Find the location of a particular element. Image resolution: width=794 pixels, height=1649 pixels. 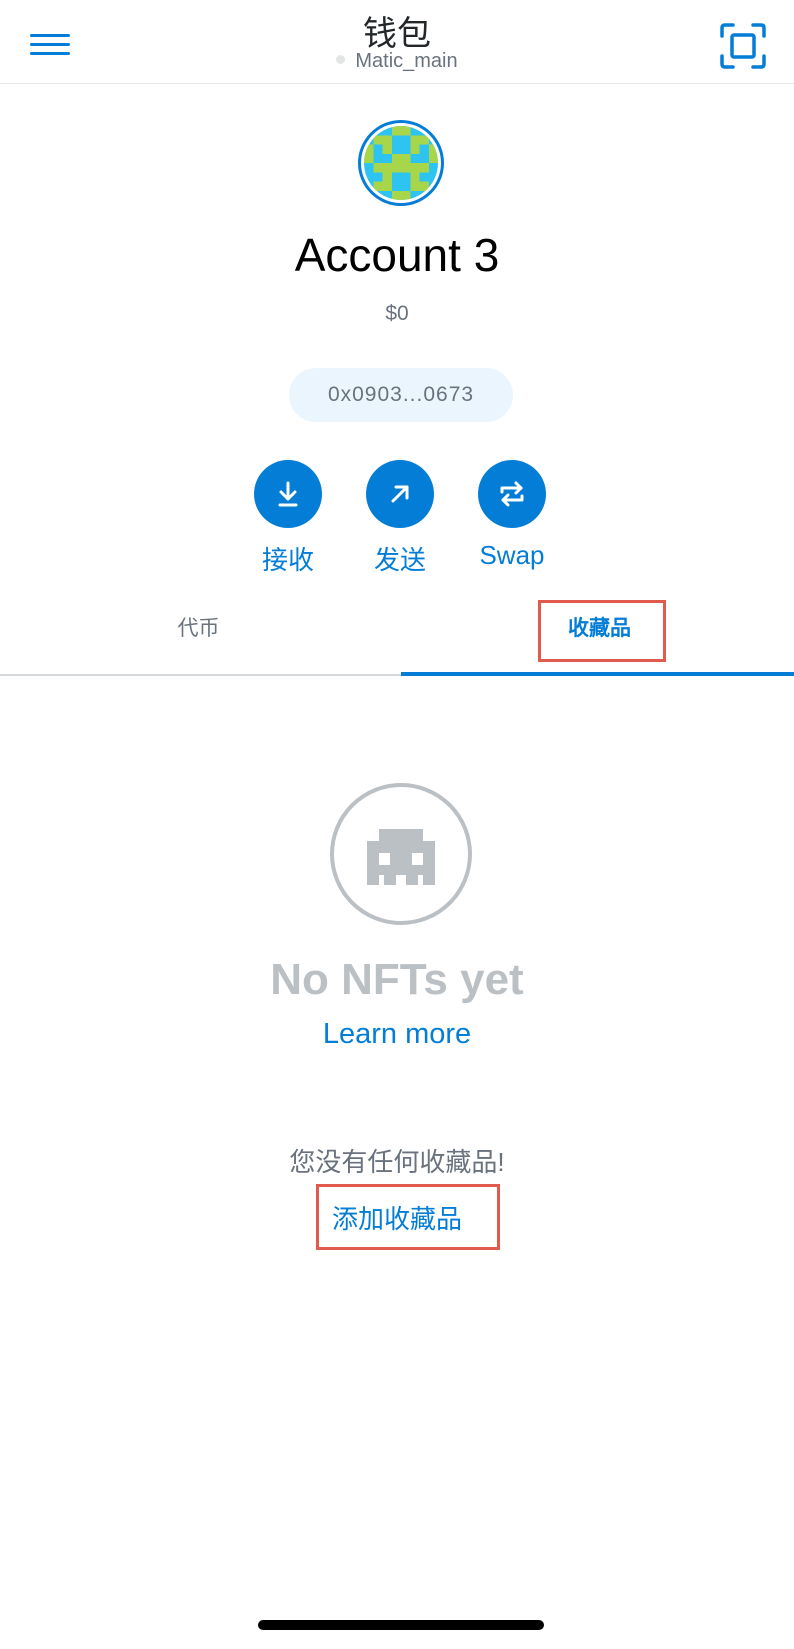

identicon-avatar-icon is located at coordinates (401, 163).